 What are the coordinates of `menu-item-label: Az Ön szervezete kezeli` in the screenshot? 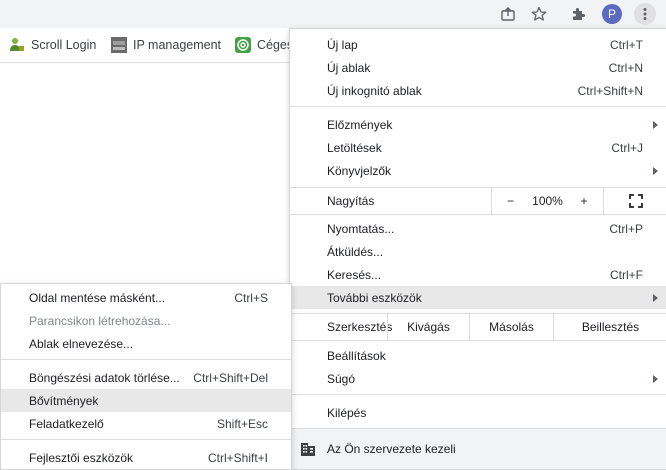 It's located at (391, 449).